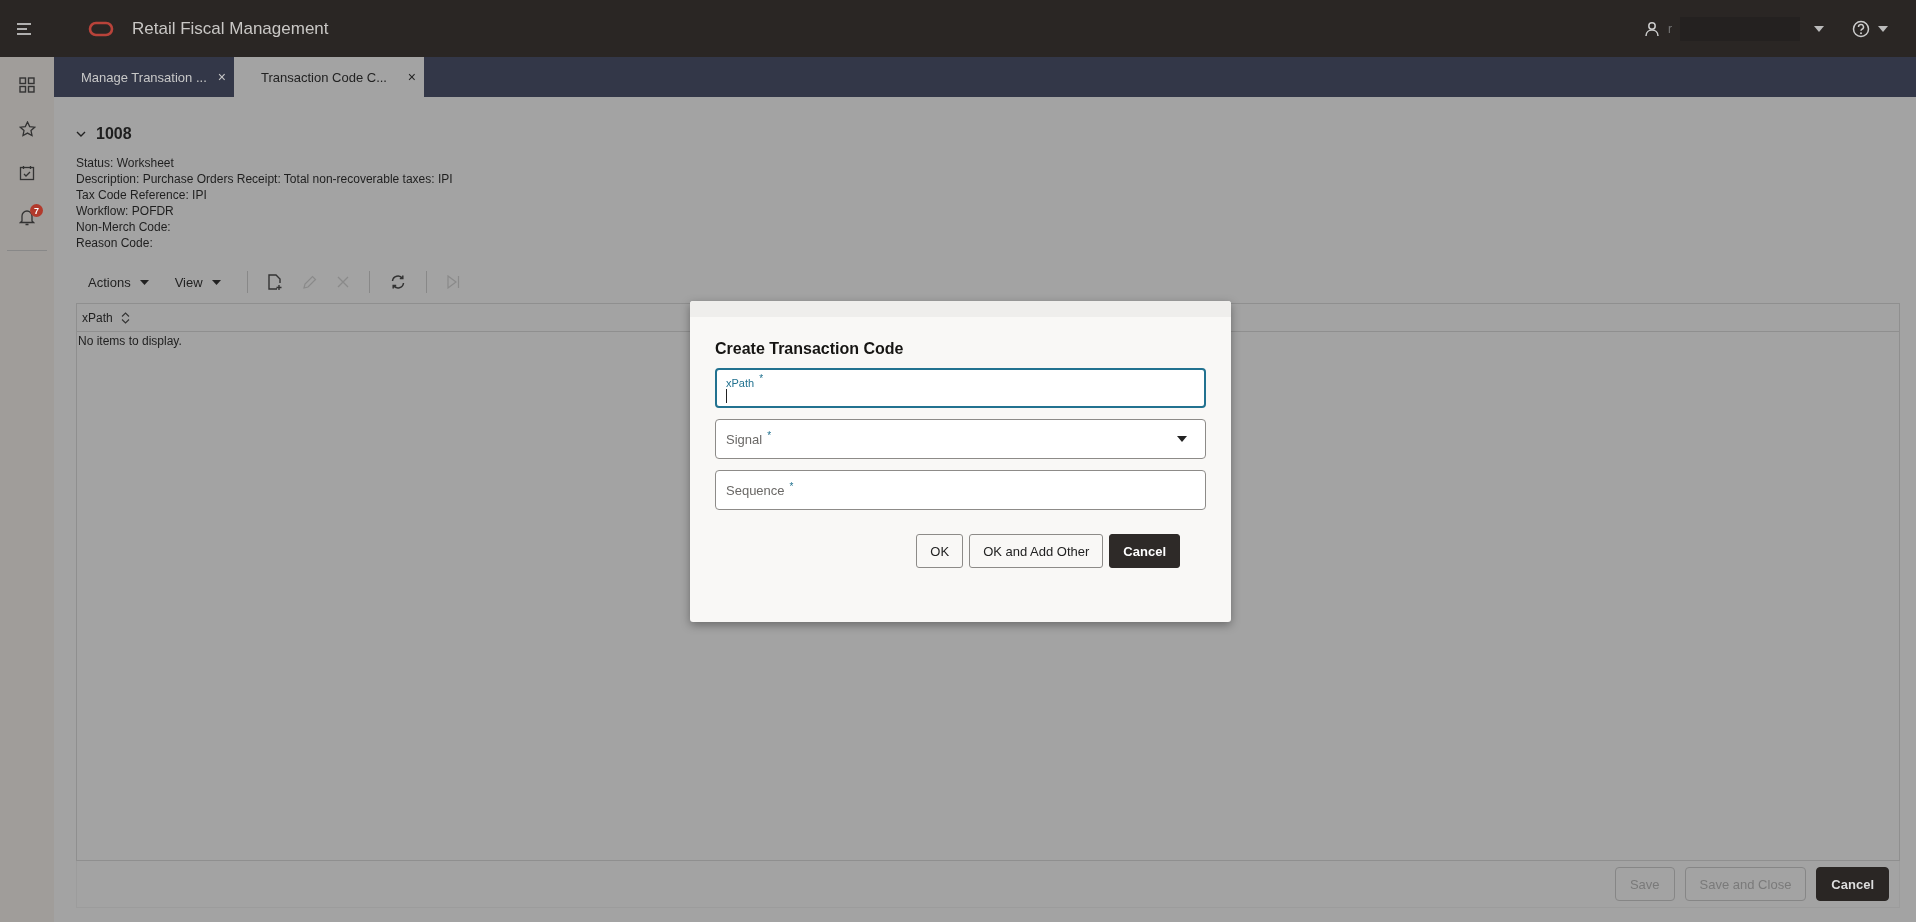 This screenshot has width=1916, height=922. Describe the element at coordinates (81, 134) in the screenshot. I see `chevron-icon` at that location.